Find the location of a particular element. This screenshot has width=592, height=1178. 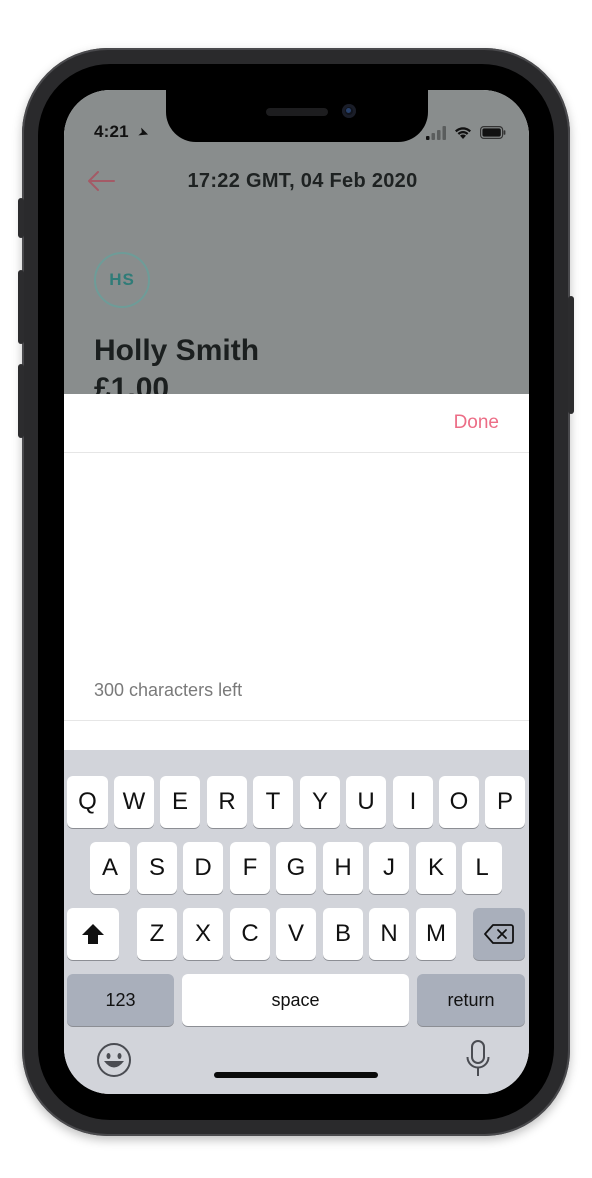

note-input is located at coordinates (298, 566).